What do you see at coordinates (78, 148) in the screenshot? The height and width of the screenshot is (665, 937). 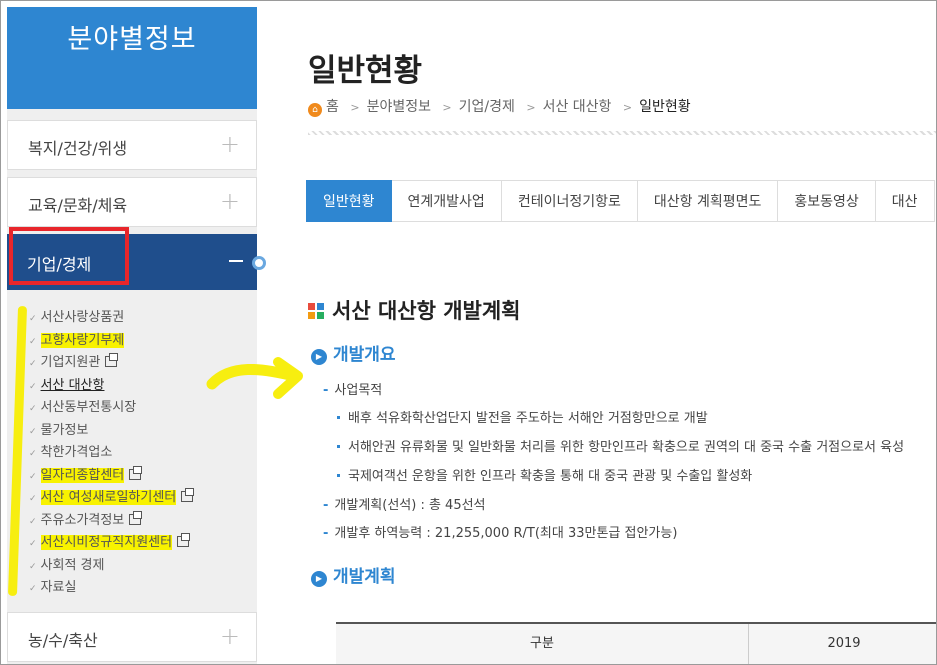 I see `menu-label: 복지/건강/위생` at bounding box center [78, 148].